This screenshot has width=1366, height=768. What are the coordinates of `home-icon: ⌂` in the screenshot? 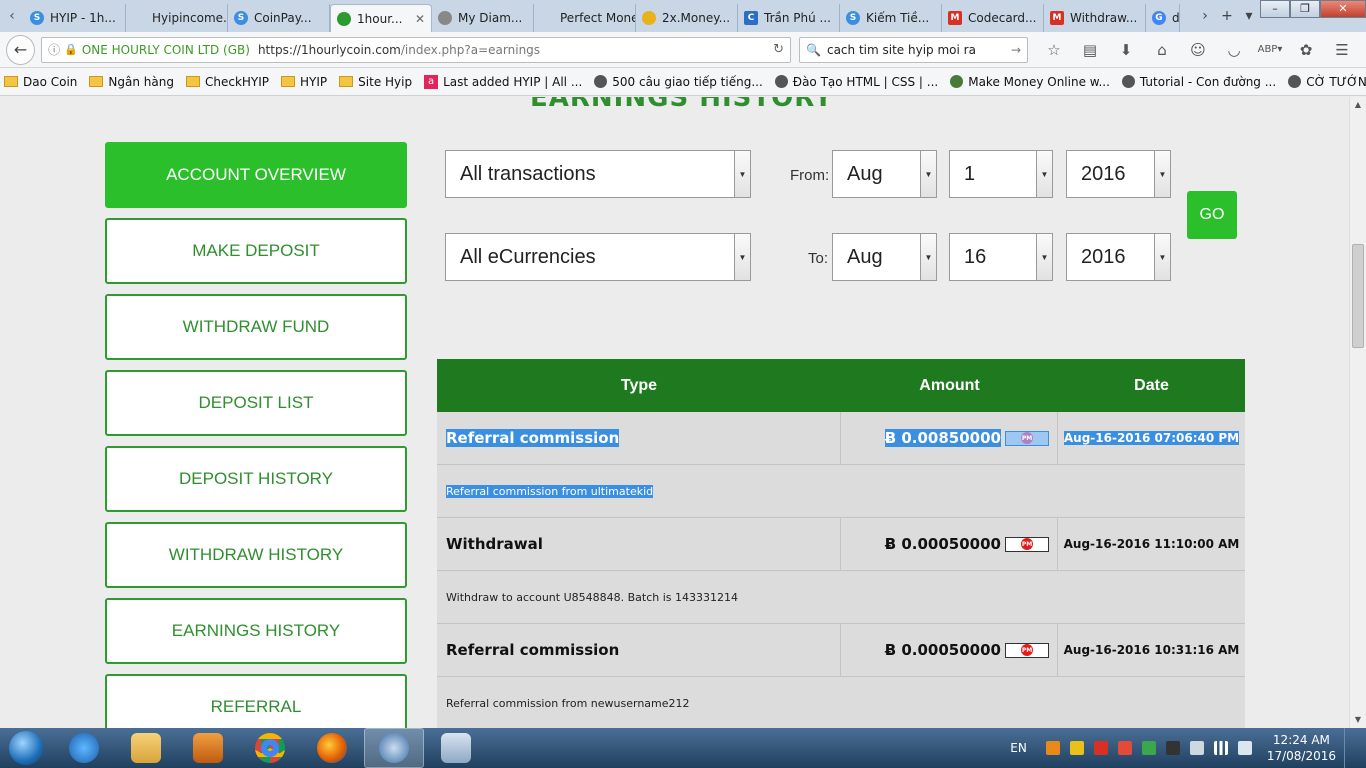 It's located at (1162, 50).